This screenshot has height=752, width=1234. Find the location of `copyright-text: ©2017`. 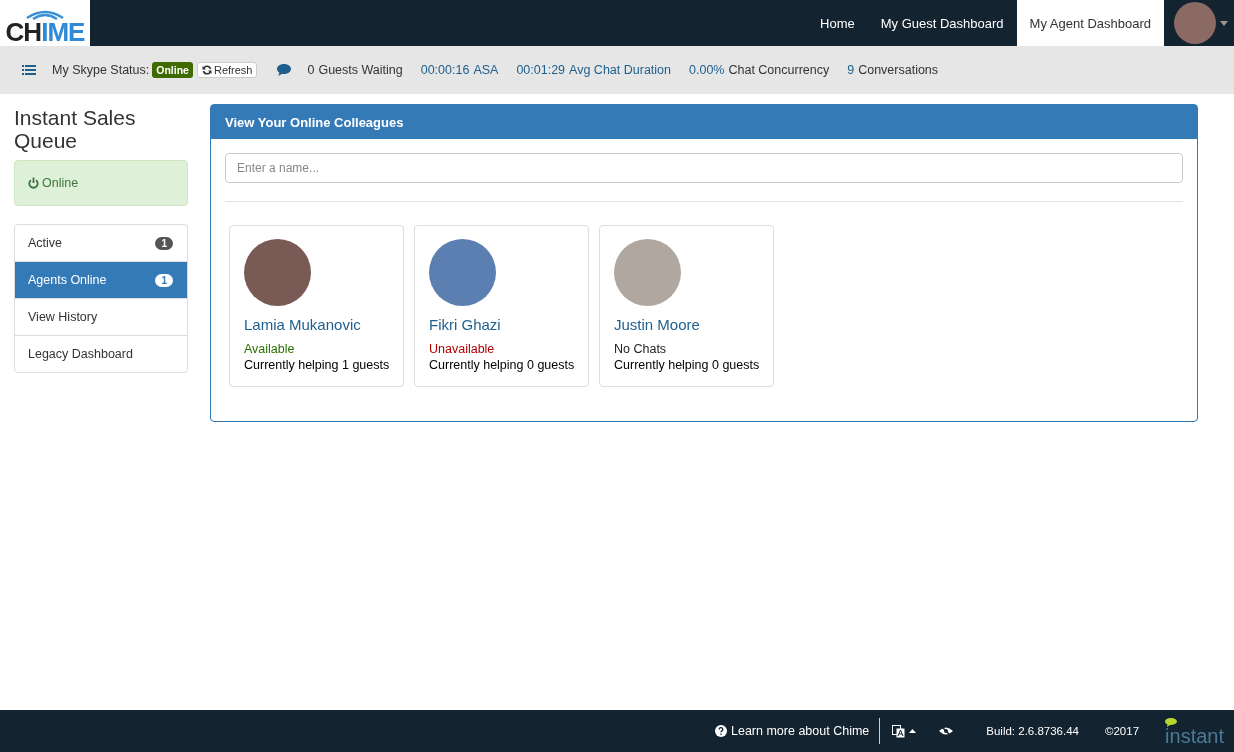

copyright-text: ©2017 is located at coordinates (1122, 731).